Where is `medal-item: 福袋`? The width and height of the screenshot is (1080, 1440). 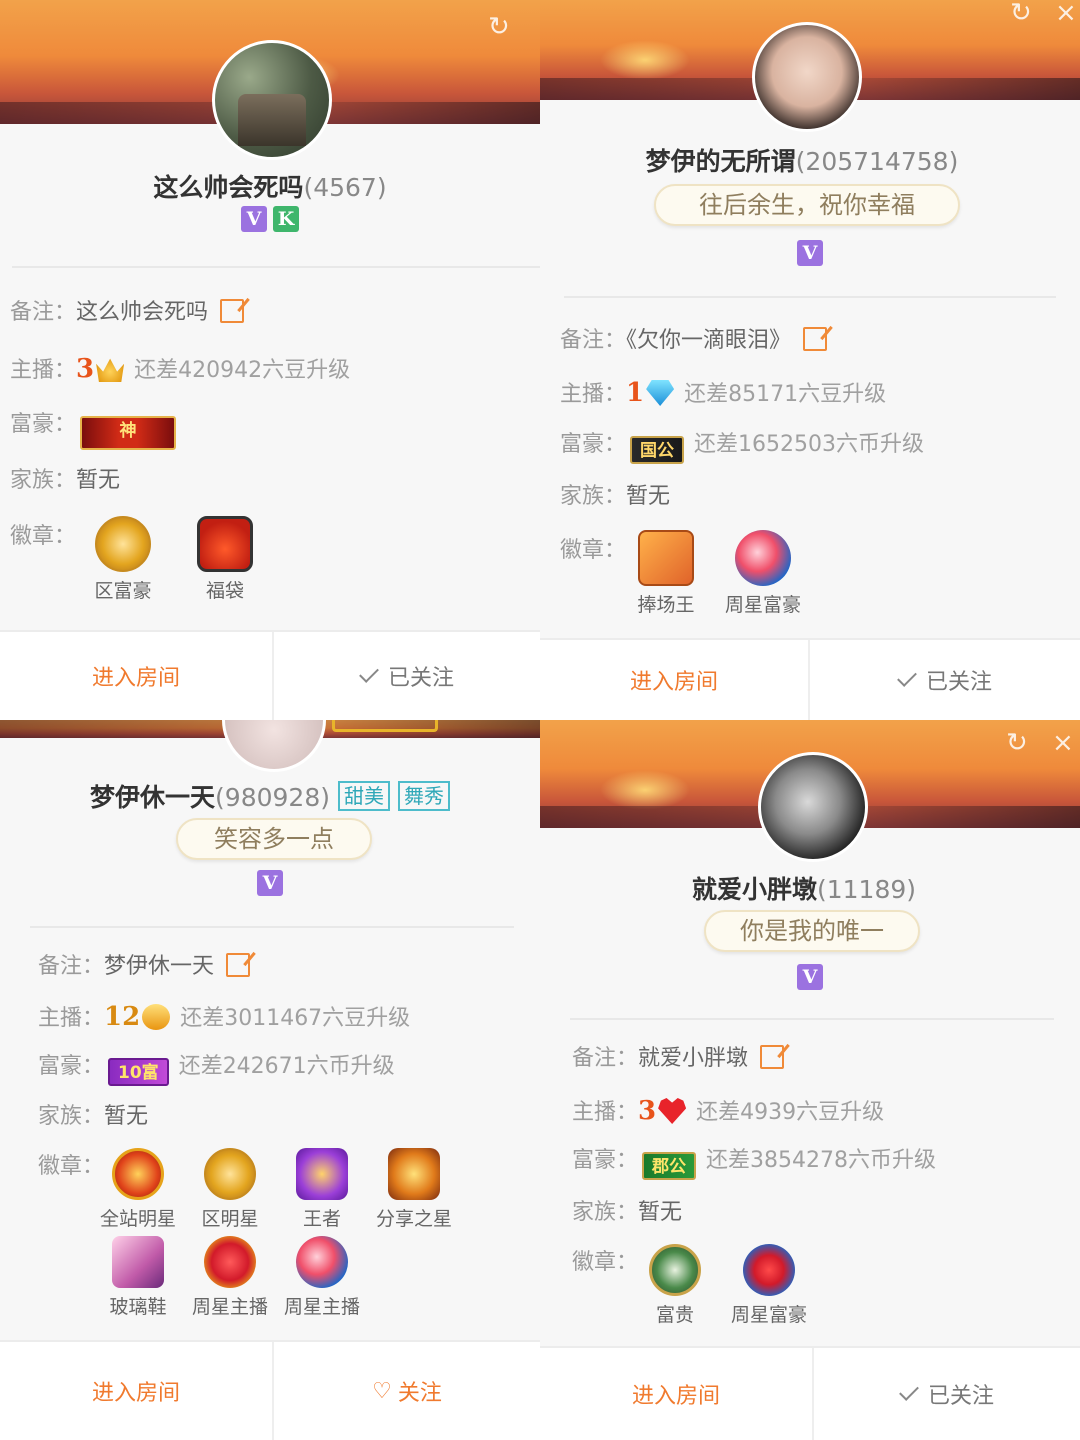
medal-item: 福袋 is located at coordinates (225, 559).